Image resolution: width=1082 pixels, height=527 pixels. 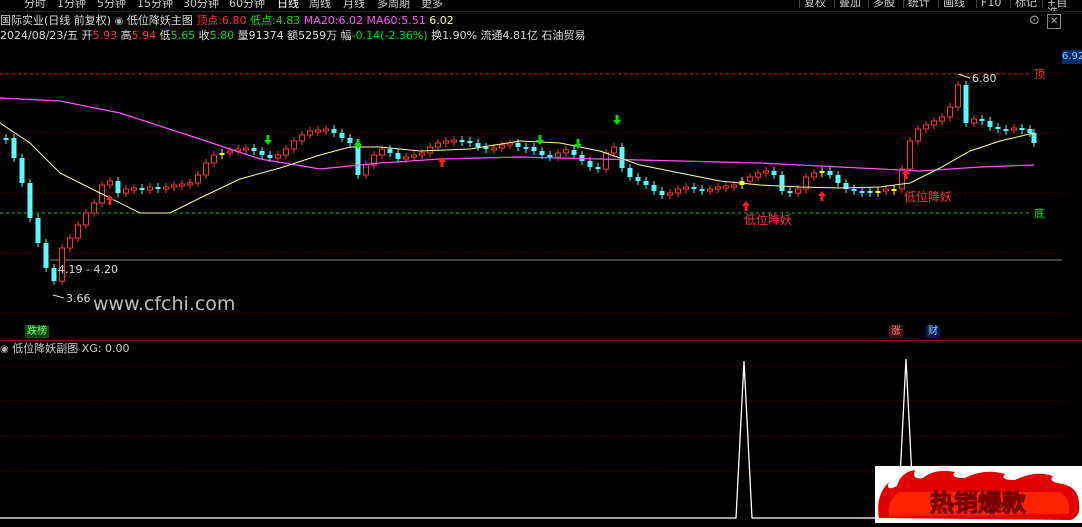 What do you see at coordinates (441, 20) in the screenshot?
I see `extra-value: 6.02` at bounding box center [441, 20].